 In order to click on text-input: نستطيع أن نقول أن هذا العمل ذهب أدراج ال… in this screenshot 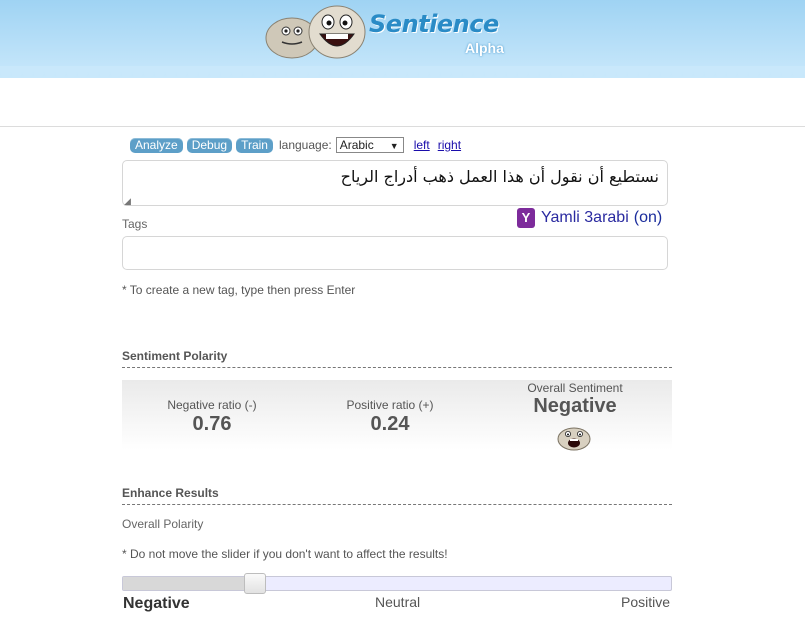, I will do `click(395, 183)`.